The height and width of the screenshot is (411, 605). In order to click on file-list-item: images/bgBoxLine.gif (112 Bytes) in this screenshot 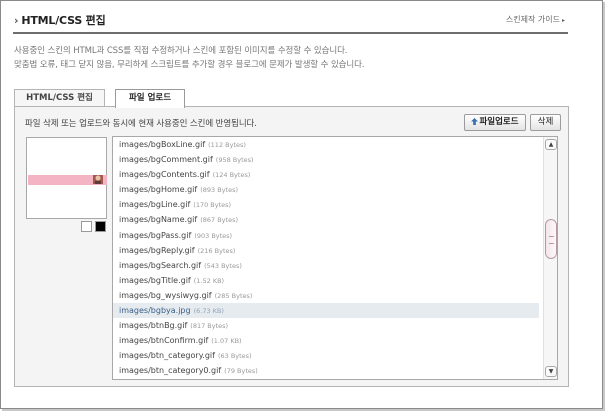, I will do `click(335, 144)`.